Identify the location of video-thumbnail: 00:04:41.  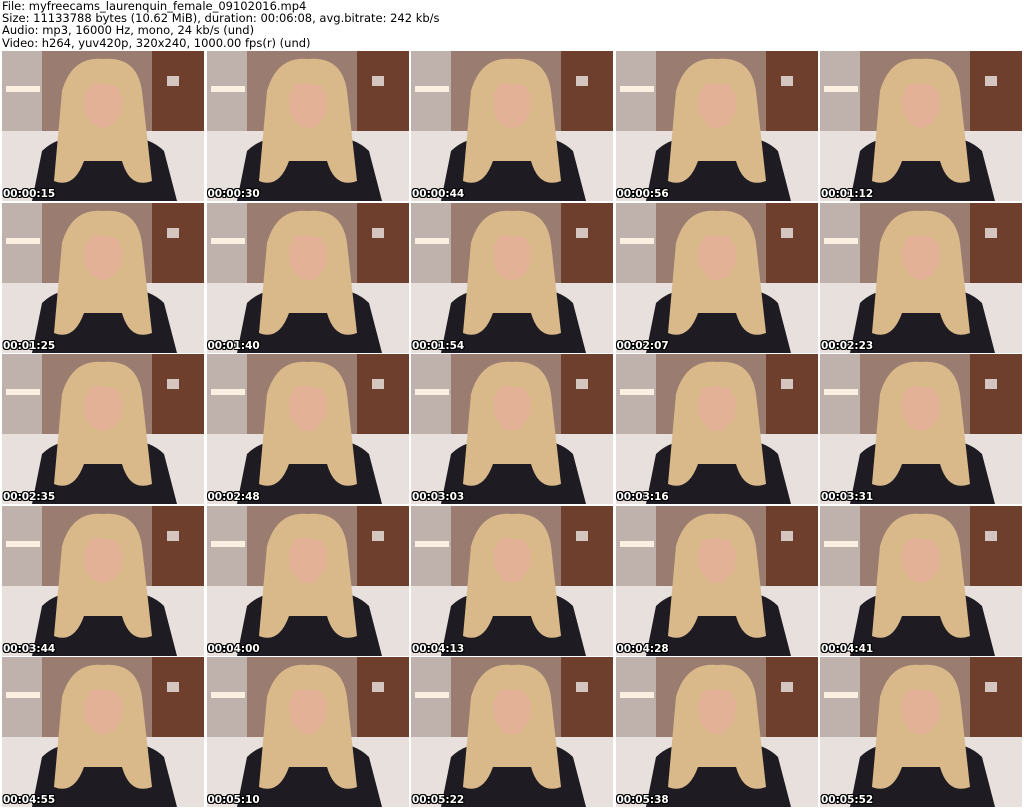
(921, 580).